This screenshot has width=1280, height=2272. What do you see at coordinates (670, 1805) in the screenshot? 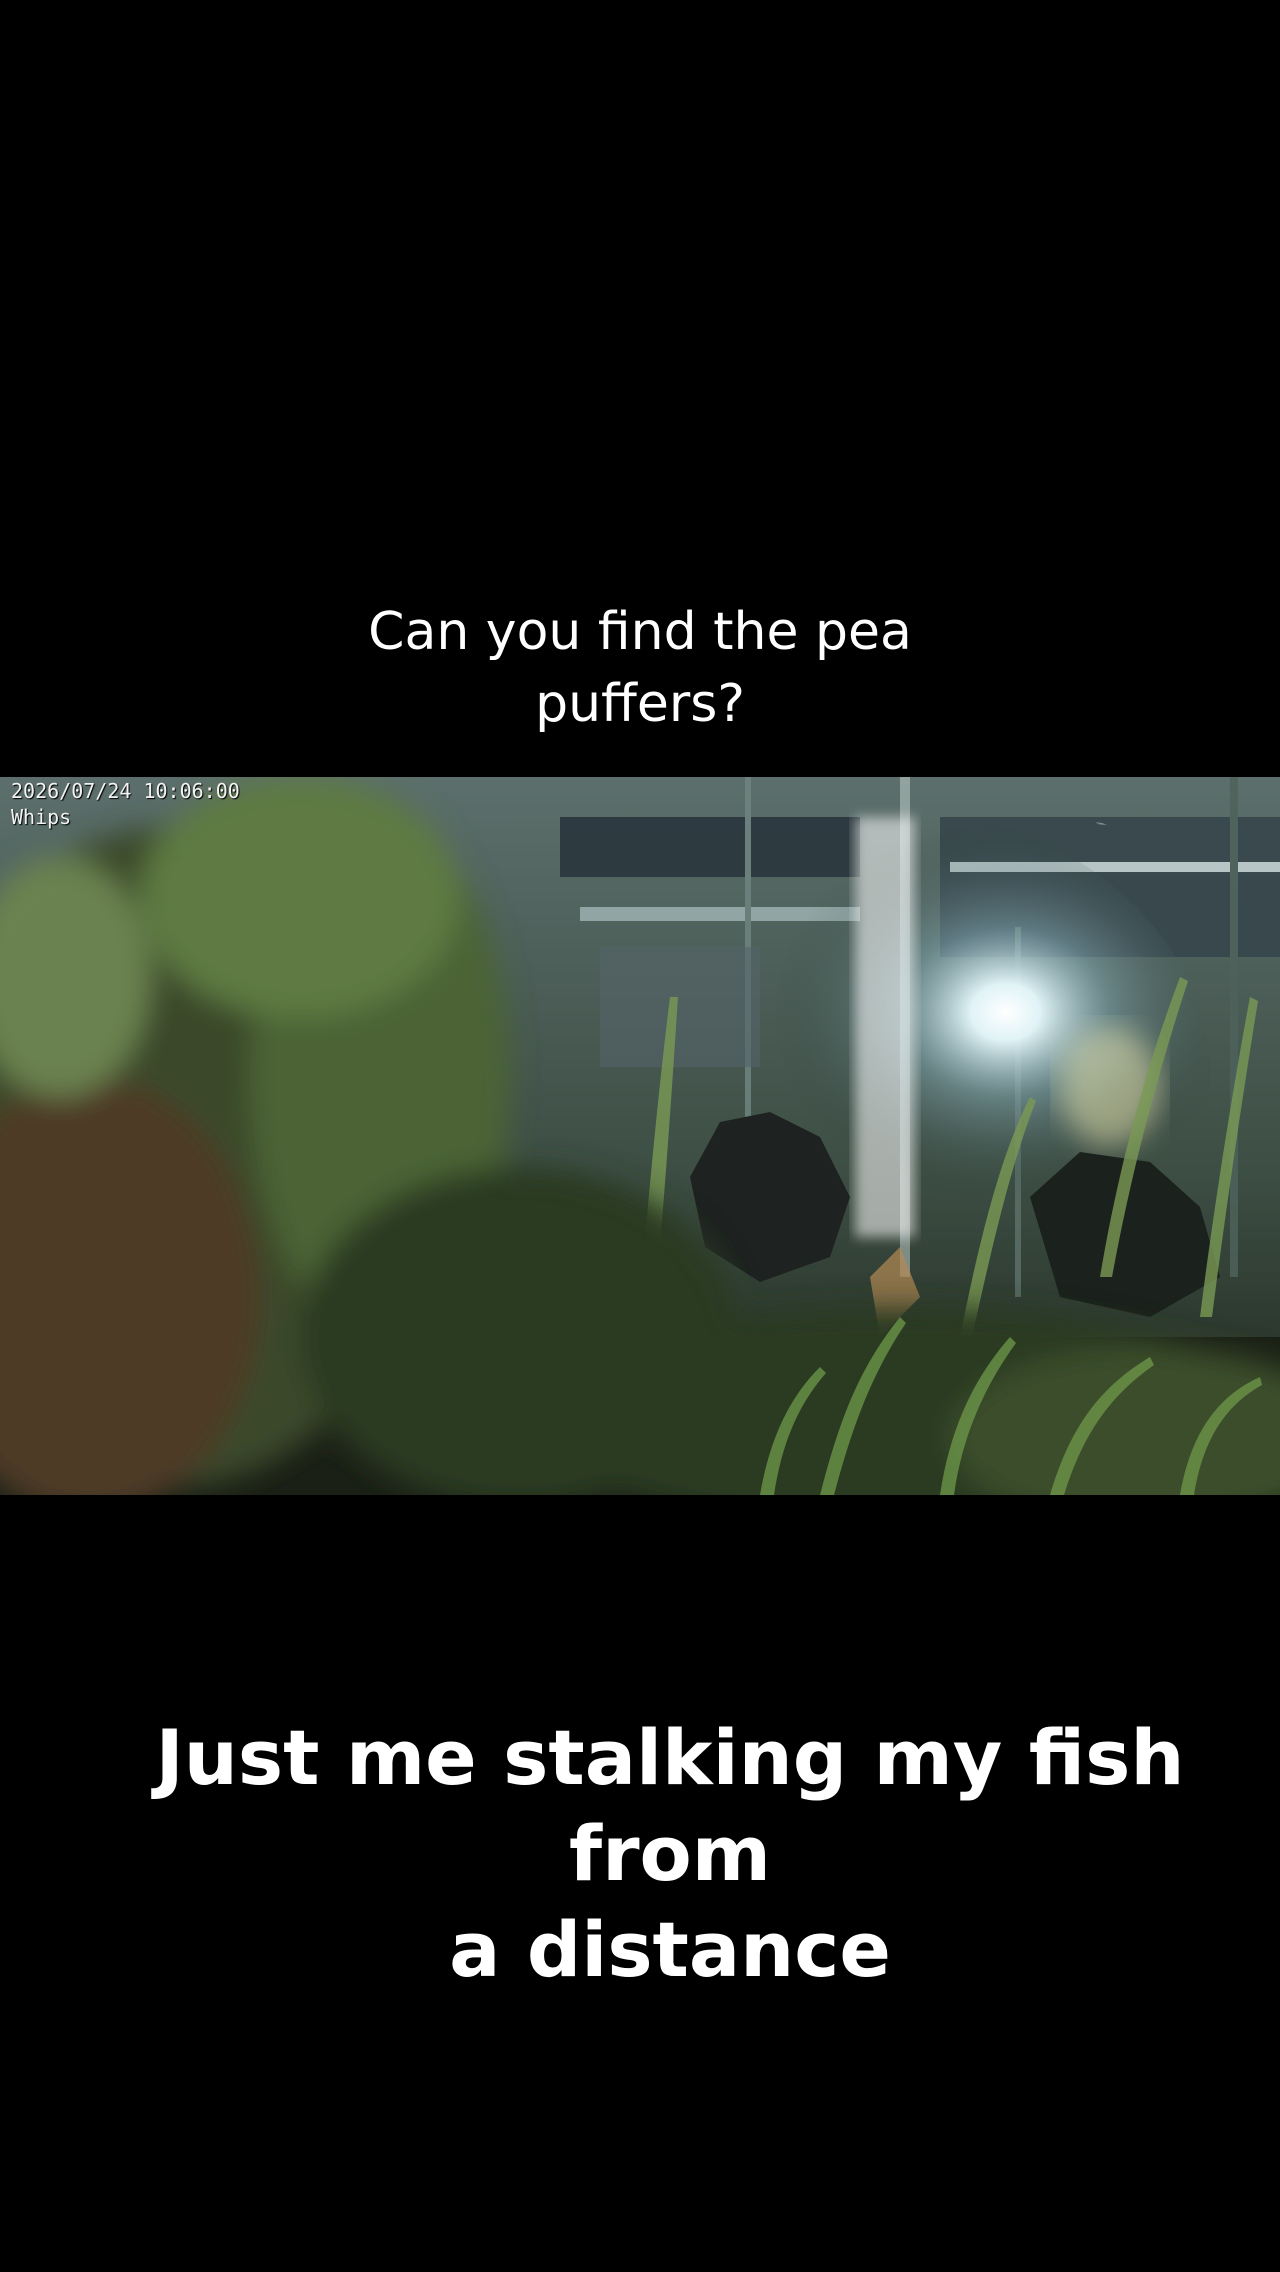
I see `bottom-caption-line-1: Just me stalking my fish from` at bounding box center [670, 1805].